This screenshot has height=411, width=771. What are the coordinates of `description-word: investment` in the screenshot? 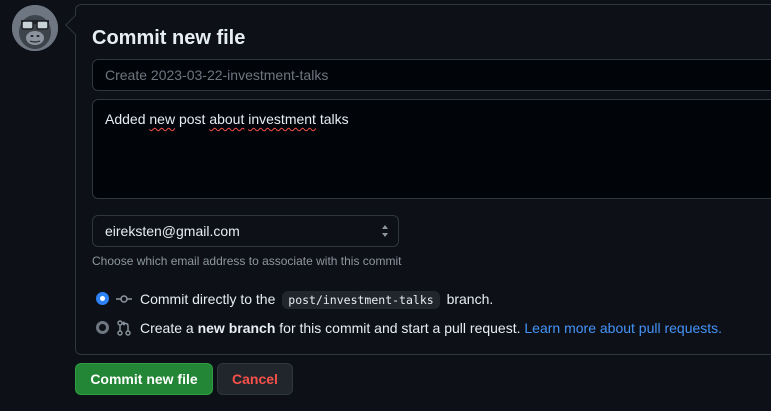 It's located at (282, 119).